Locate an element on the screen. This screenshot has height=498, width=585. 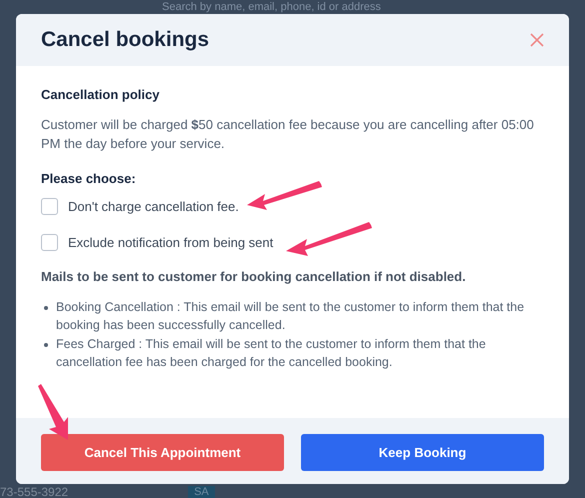
mail-description: Fees Charged : This email will be sent to the customer to inform them that the cancellation fee has been charged for the cancelled booking. is located at coordinates (271, 353).